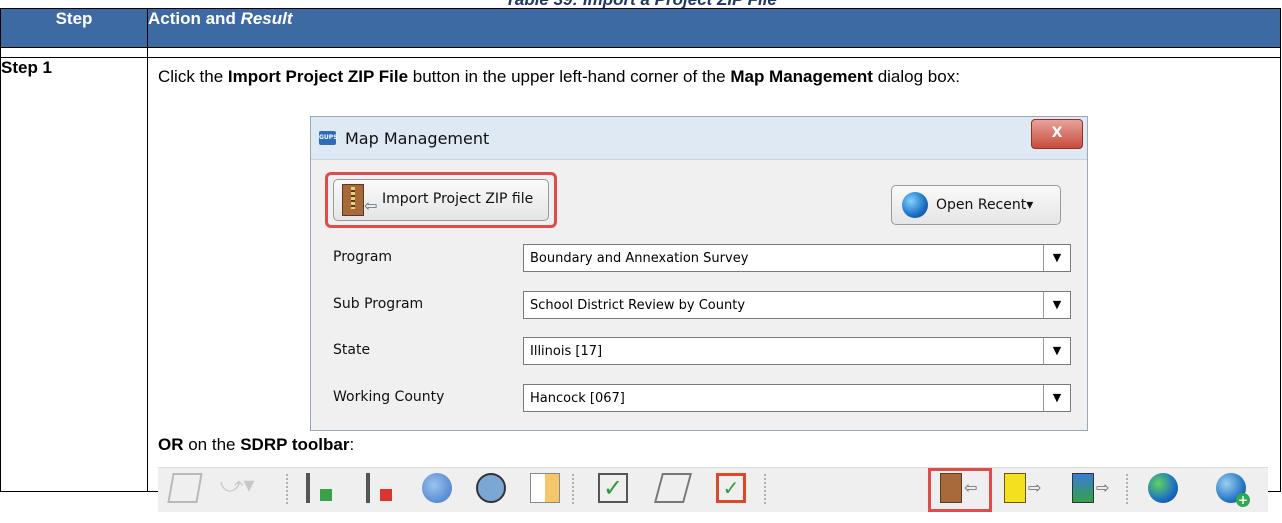  What do you see at coordinates (389, 397) in the screenshot?
I see `working-county-label: Working County` at bounding box center [389, 397].